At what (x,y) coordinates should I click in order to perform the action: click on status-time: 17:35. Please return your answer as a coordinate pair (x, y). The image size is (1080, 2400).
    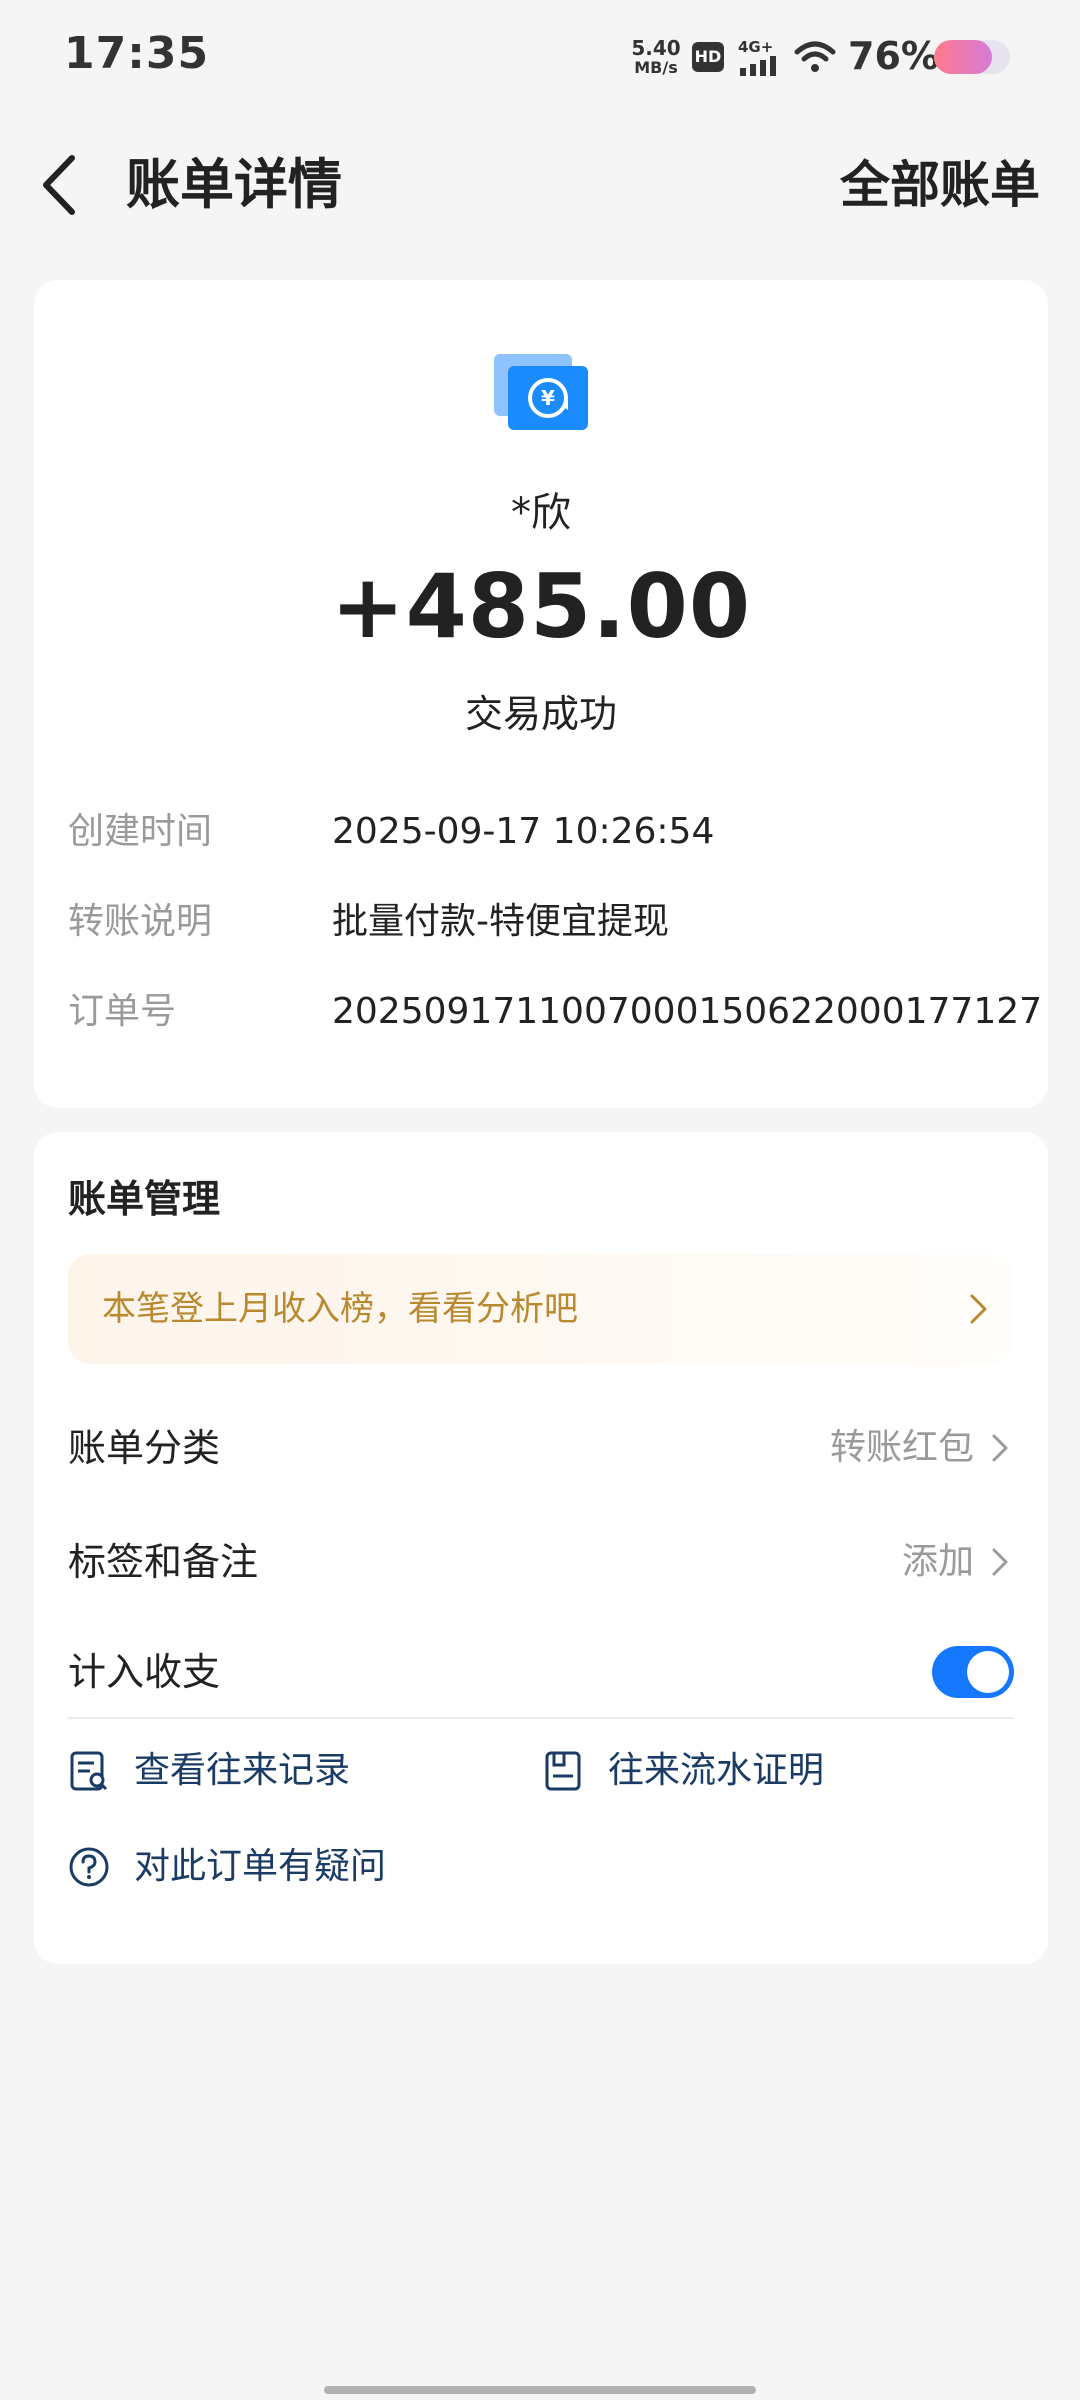
    Looking at the image, I should click on (137, 53).